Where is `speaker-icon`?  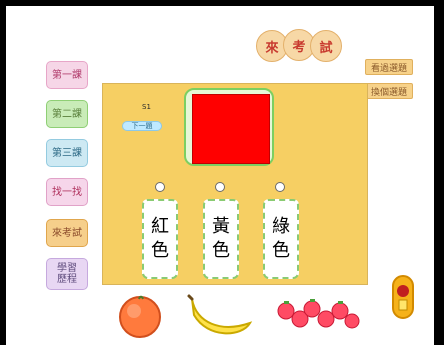
speaker-icon is located at coordinates (403, 297).